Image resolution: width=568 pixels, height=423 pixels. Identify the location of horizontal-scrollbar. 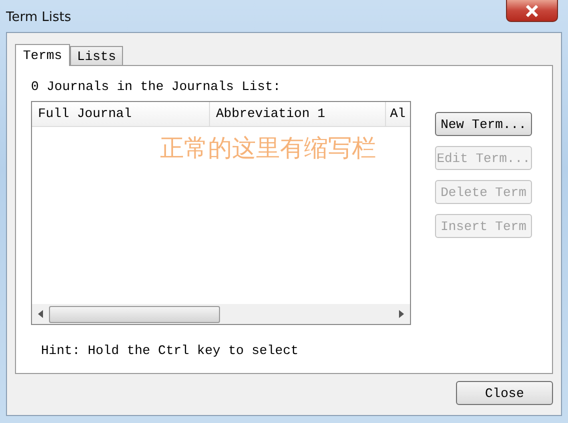
(221, 314).